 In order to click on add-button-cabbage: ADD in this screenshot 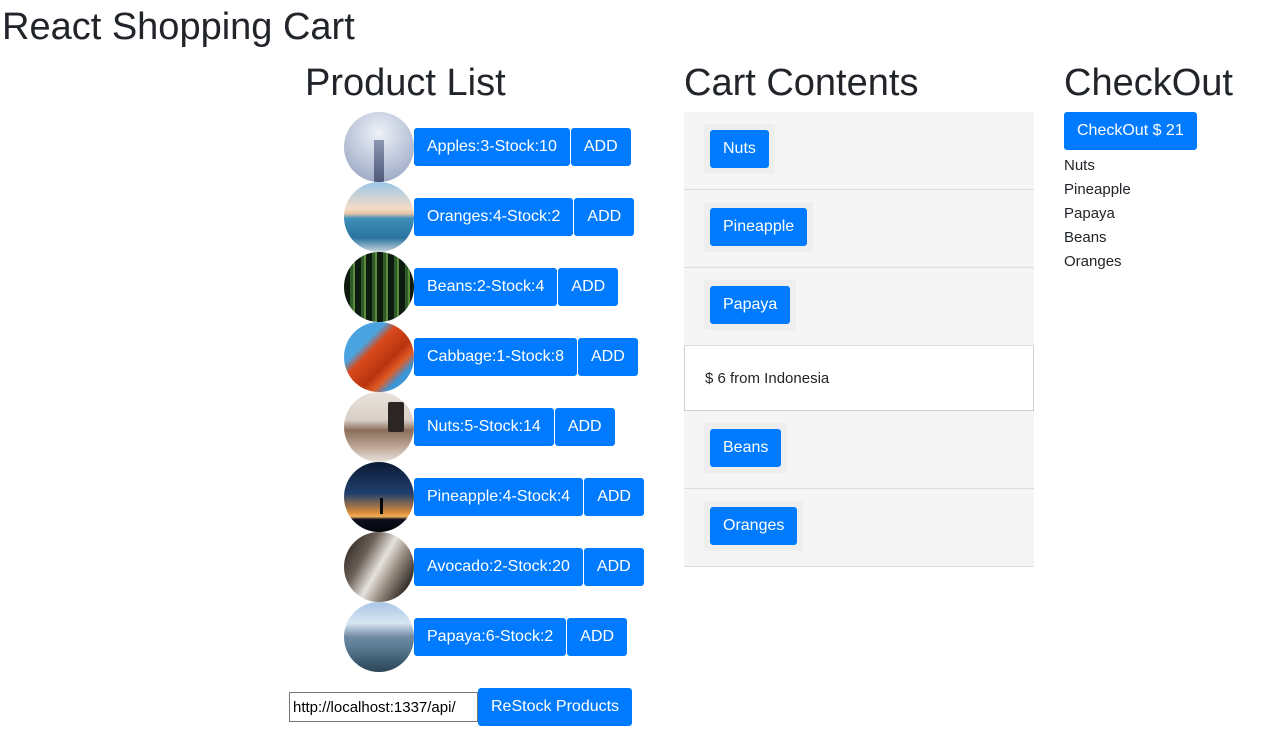, I will do `click(607, 357)`.